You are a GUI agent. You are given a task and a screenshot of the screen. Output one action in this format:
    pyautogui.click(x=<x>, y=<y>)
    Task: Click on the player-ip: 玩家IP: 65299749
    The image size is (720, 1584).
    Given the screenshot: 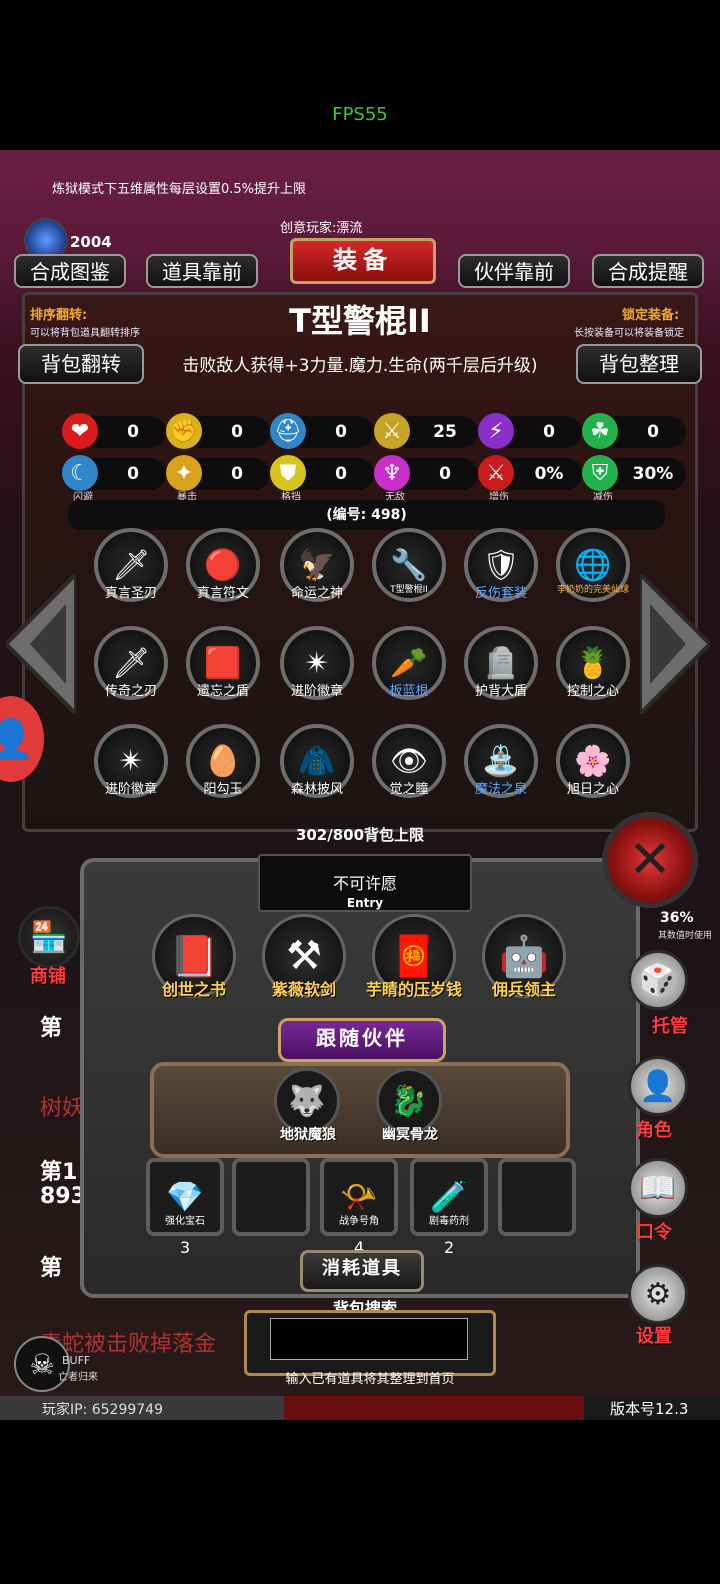 What is the action you would take?
    pyautogui.click(x=102, y=1410)
    